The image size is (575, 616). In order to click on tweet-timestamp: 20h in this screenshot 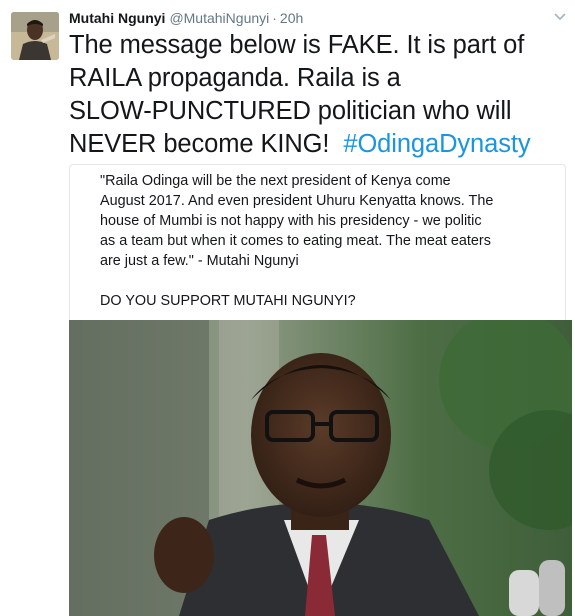, I will do `click(291, 18)`.